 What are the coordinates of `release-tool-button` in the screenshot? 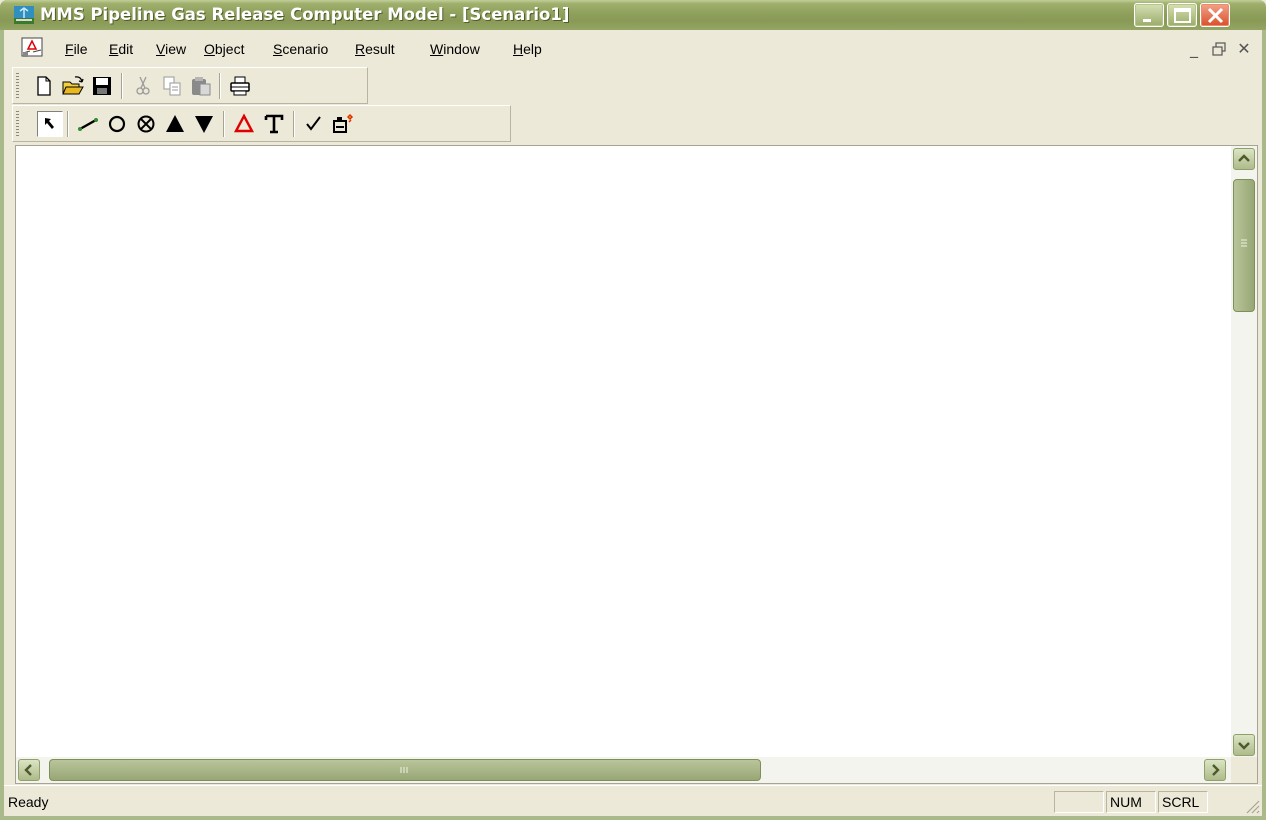 It's located at (244, 124).